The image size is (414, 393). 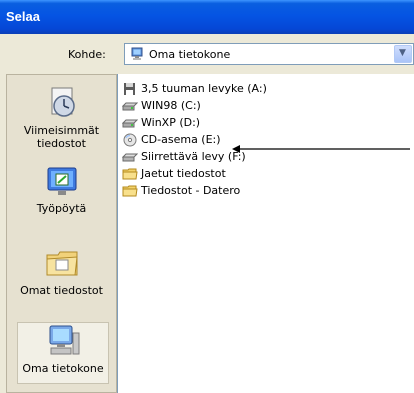 I want to click on look-in-bar: Kohde: Oma tietokone ▼, so click(x=207, y=54).